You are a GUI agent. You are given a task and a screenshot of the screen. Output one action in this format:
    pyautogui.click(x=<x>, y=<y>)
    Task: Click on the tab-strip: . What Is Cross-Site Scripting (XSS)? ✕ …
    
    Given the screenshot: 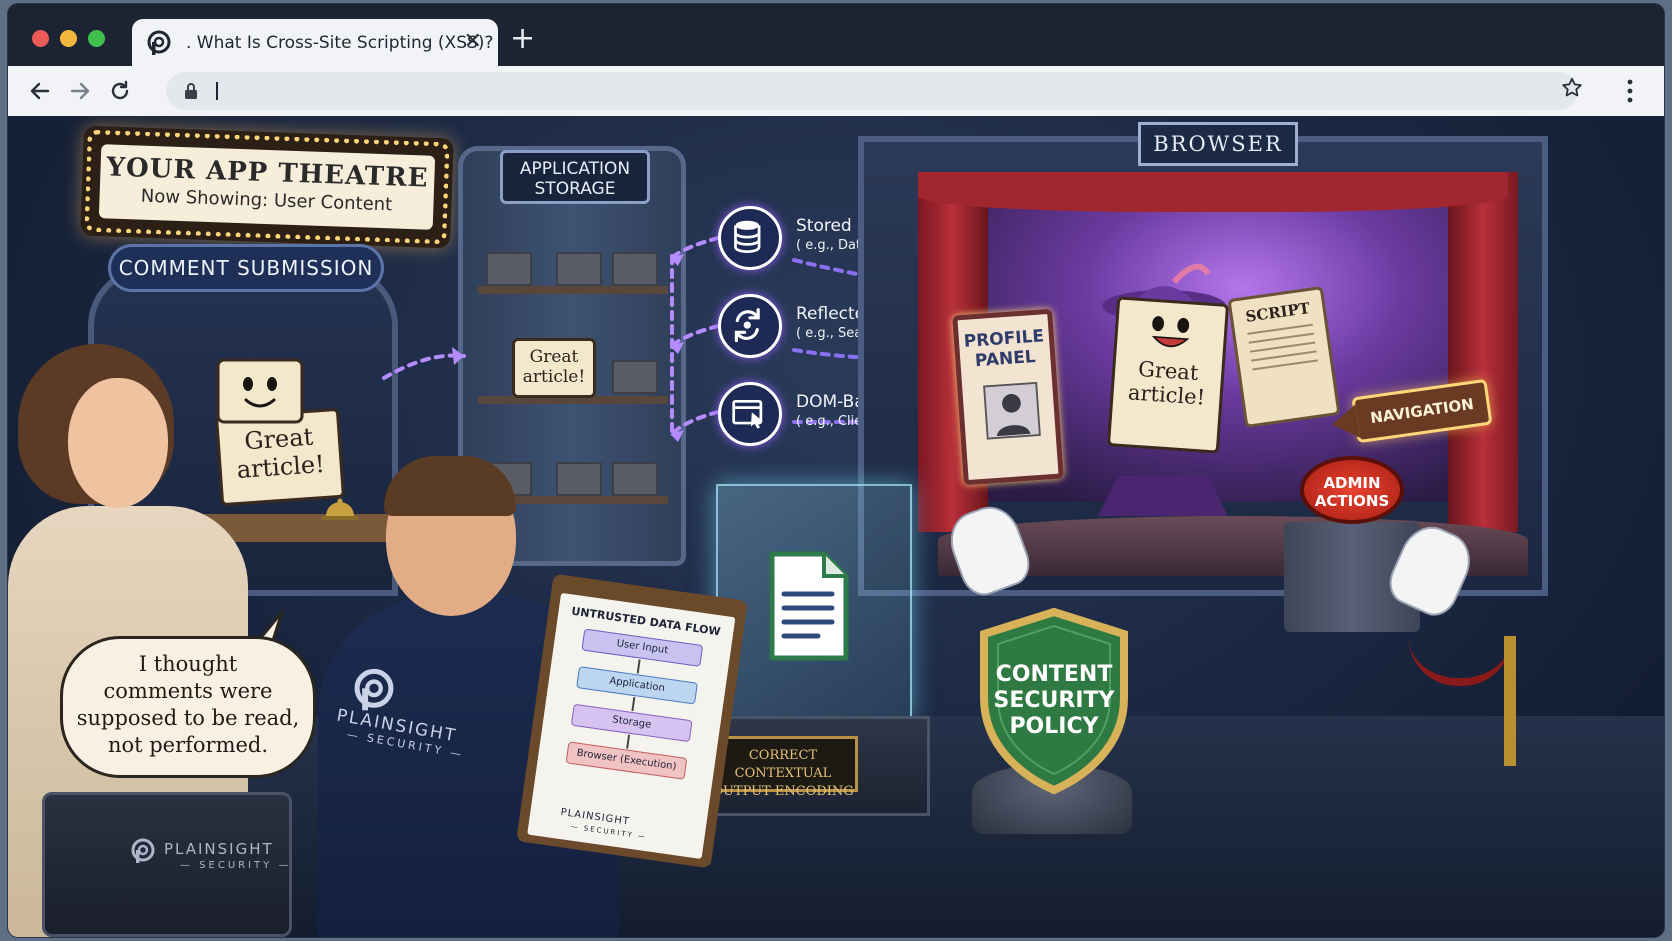 What is the action you would take?
    pyautogui.click(x=836, y=35)
    